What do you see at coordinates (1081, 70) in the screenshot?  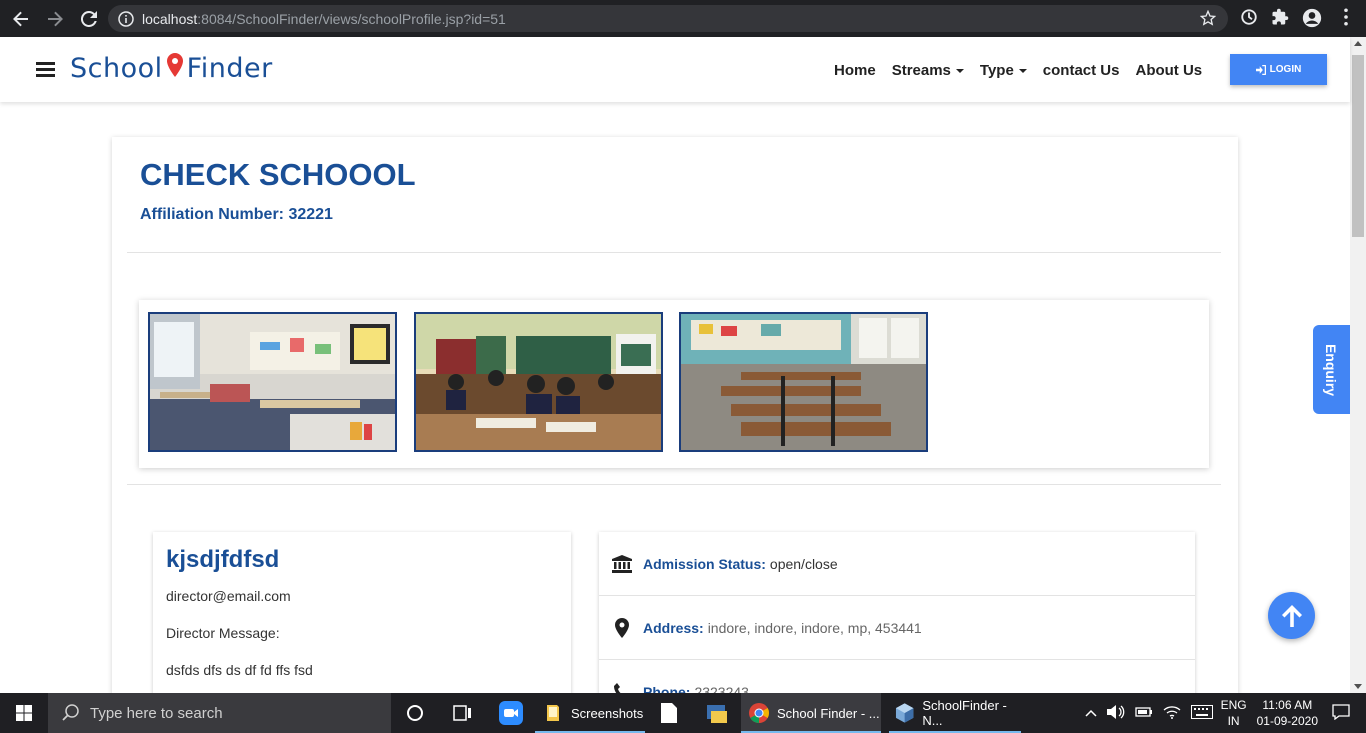 I see `nav-contact: contact Us` at bounding box center [1081, 70].